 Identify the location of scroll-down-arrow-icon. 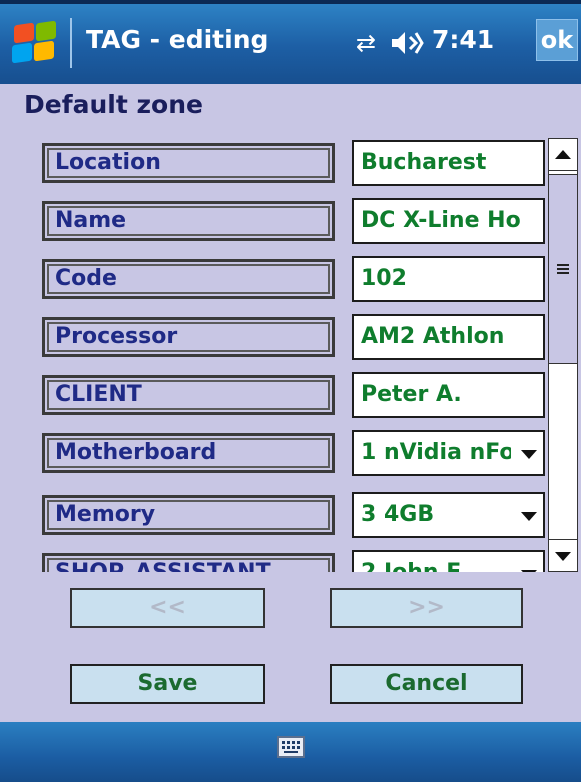
(563, 555).